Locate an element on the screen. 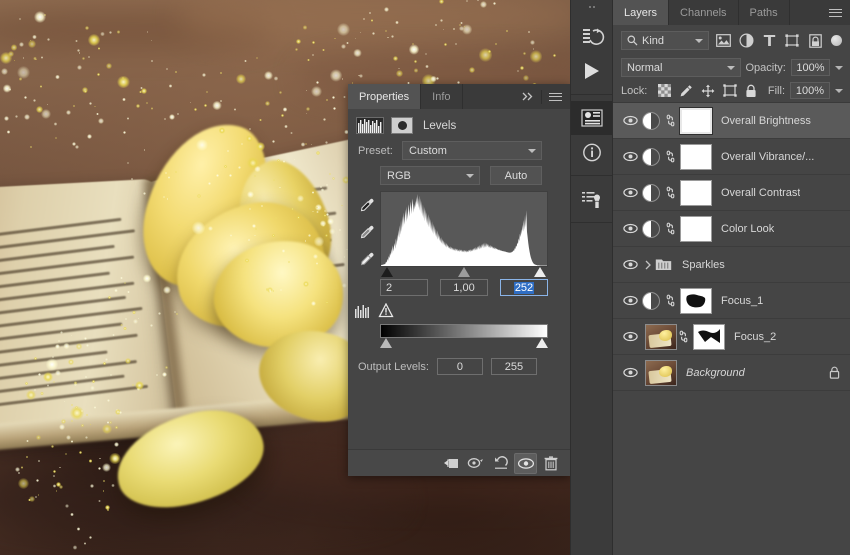 Image resolution: width=850 pixels, height=555 pixels. toggle-layer-visibility-button is located at coordinates (525, 463).